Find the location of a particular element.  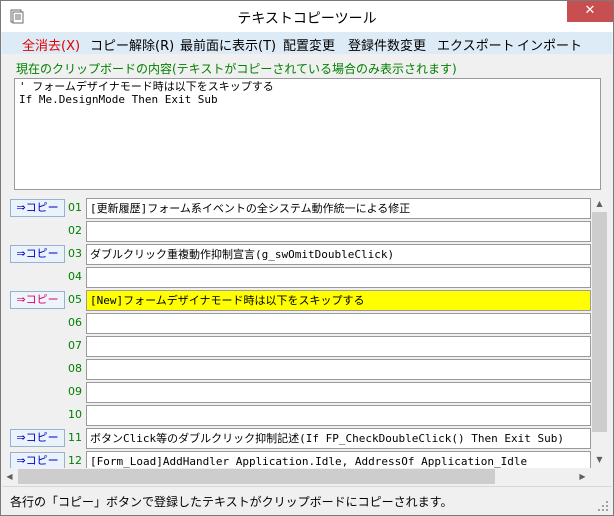

entry-row-05: ⇒コピー 05 [New]フォームデザイナモード時は以下をスキップする is located at coordinates (307, 300).